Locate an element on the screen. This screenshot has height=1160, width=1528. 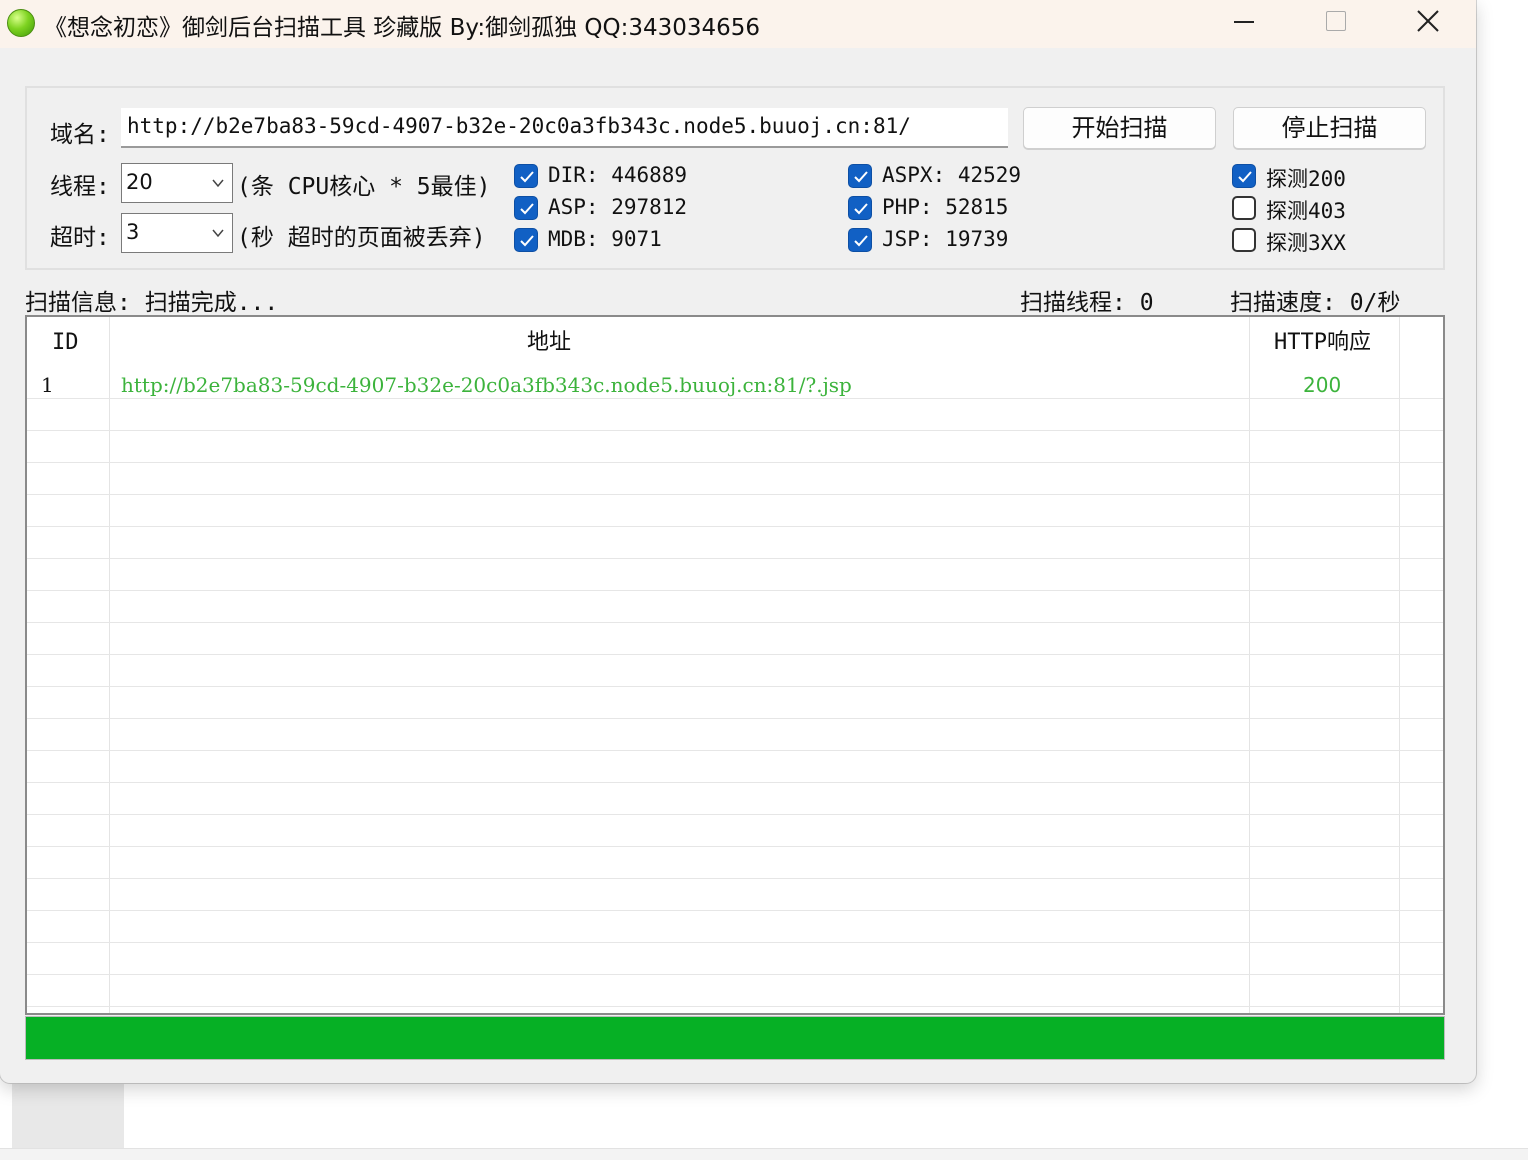
maximize-button is located at coordinates (1335, 22).